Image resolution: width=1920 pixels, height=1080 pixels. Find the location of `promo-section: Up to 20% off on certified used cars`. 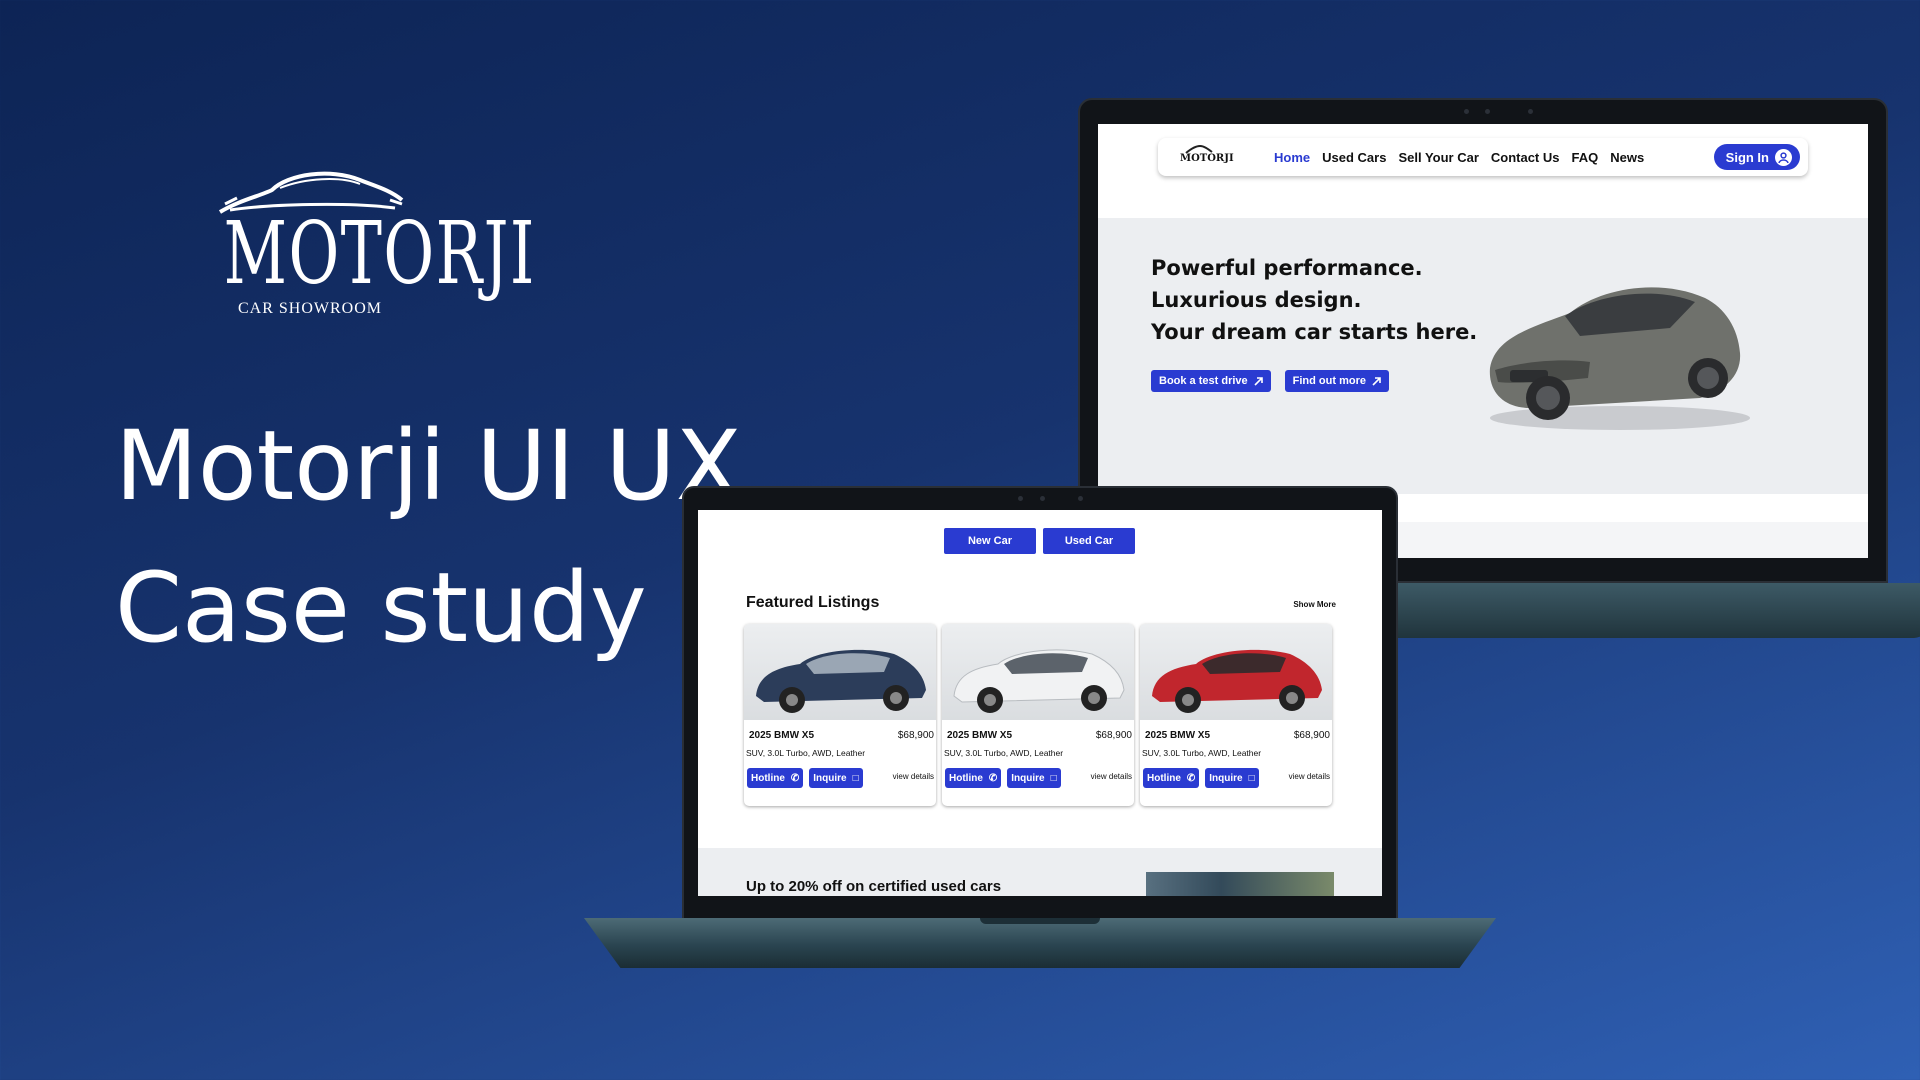

promo-section: Up to 20% off on certified used cars is located at coordinates (1040, 872).